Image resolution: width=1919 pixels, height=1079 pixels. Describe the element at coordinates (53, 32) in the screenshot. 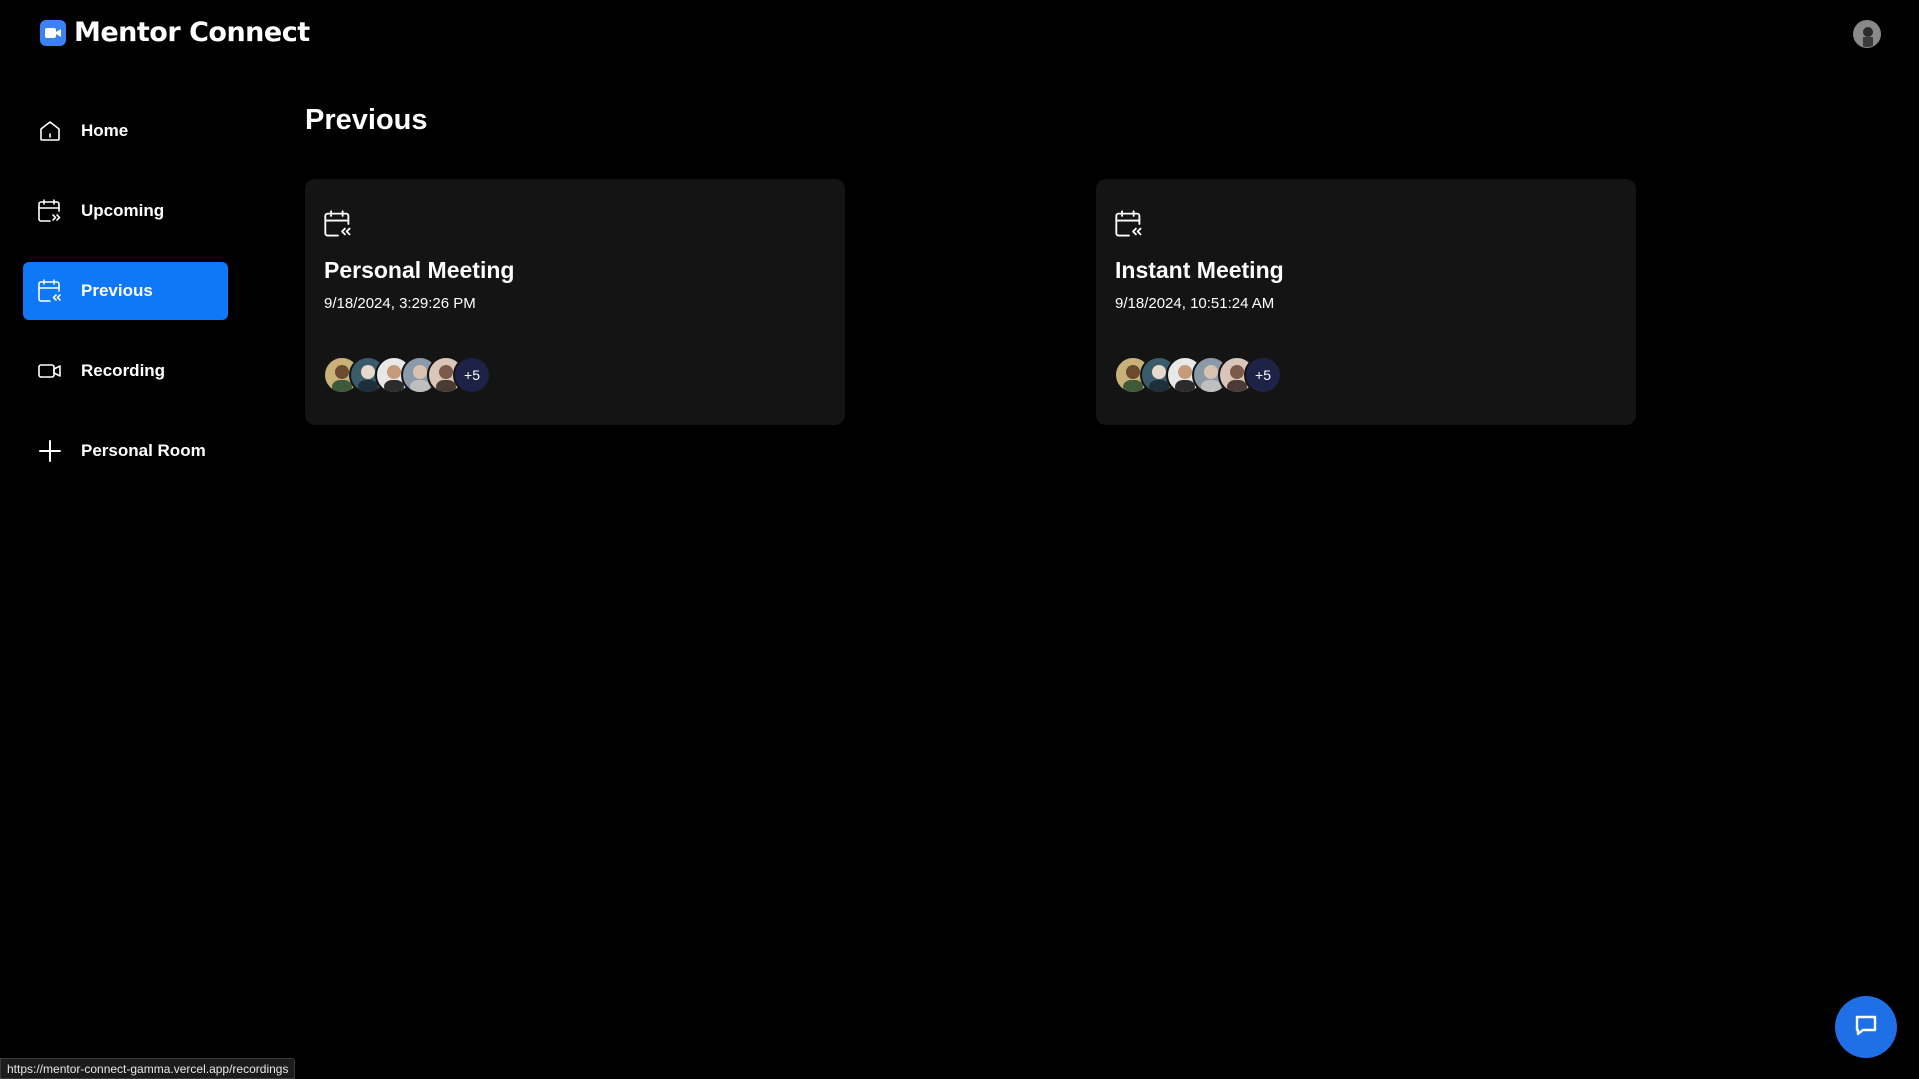

I see `video-camera-logo-icon` at that location.